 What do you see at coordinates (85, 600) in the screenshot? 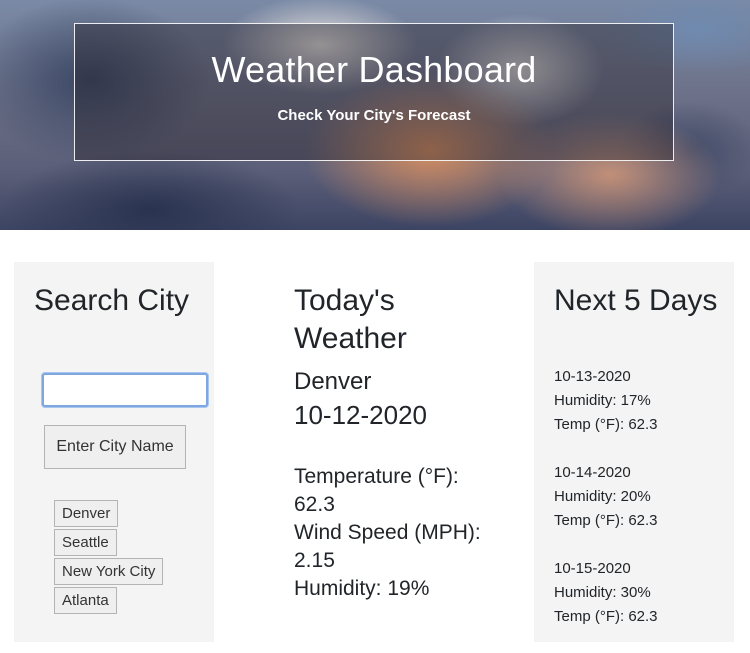
I see `history-button-atlanta: Atlanta` at bounding box center [85, 600].